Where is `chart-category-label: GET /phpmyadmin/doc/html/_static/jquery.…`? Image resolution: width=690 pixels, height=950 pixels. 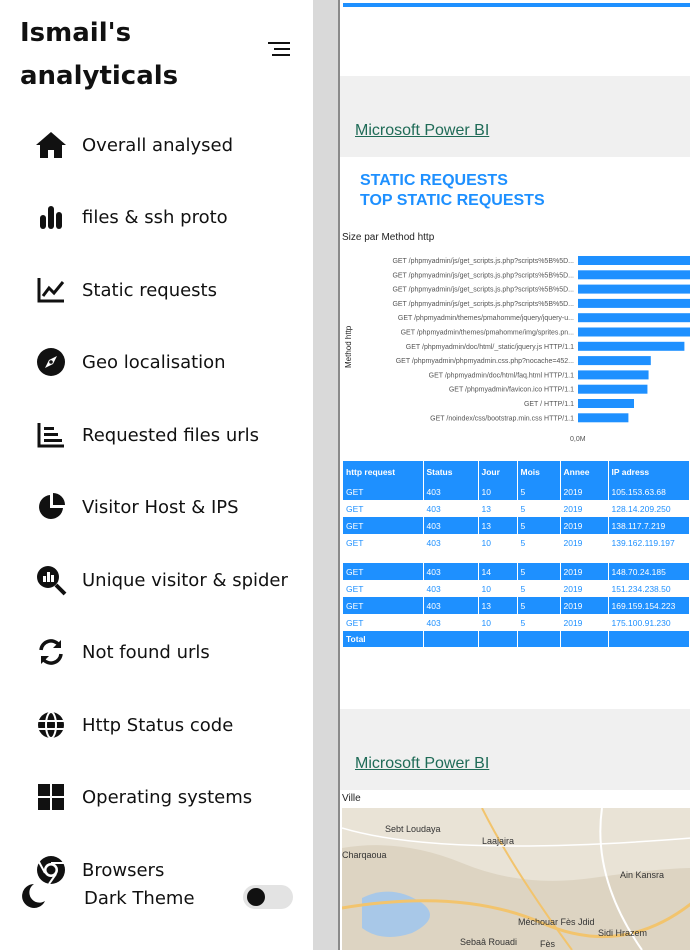
chart-category-label: GET /phpmyadmin/doc/html/_static/jquery.… is located at coordinates (490, 347).